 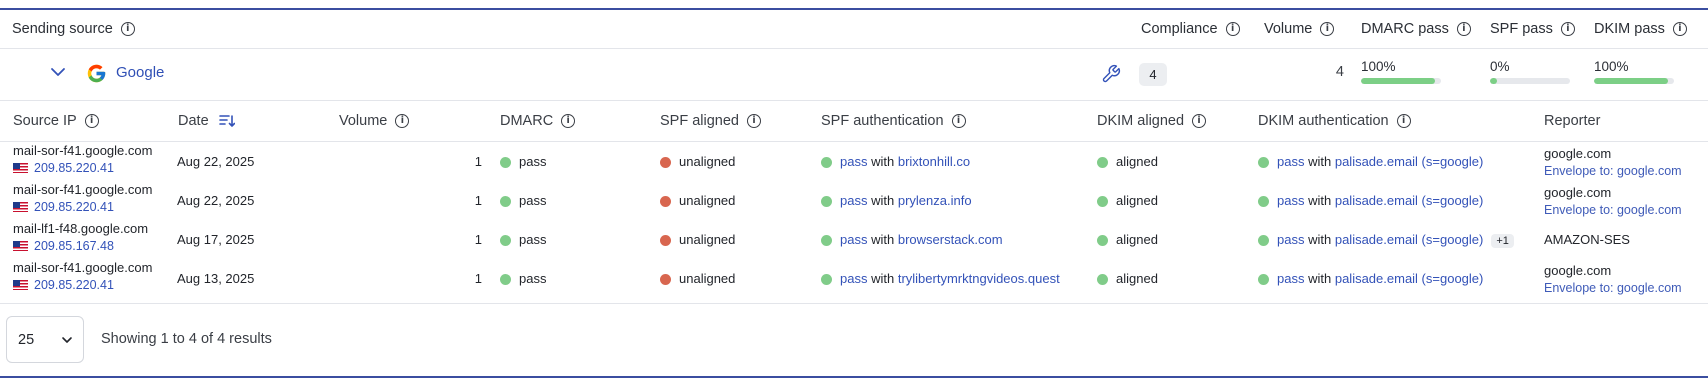 What do you see at coordinates (1153, 74) in the screenshot?
I see `issues-count-badge: 4` at bounding box center [1153, 74].